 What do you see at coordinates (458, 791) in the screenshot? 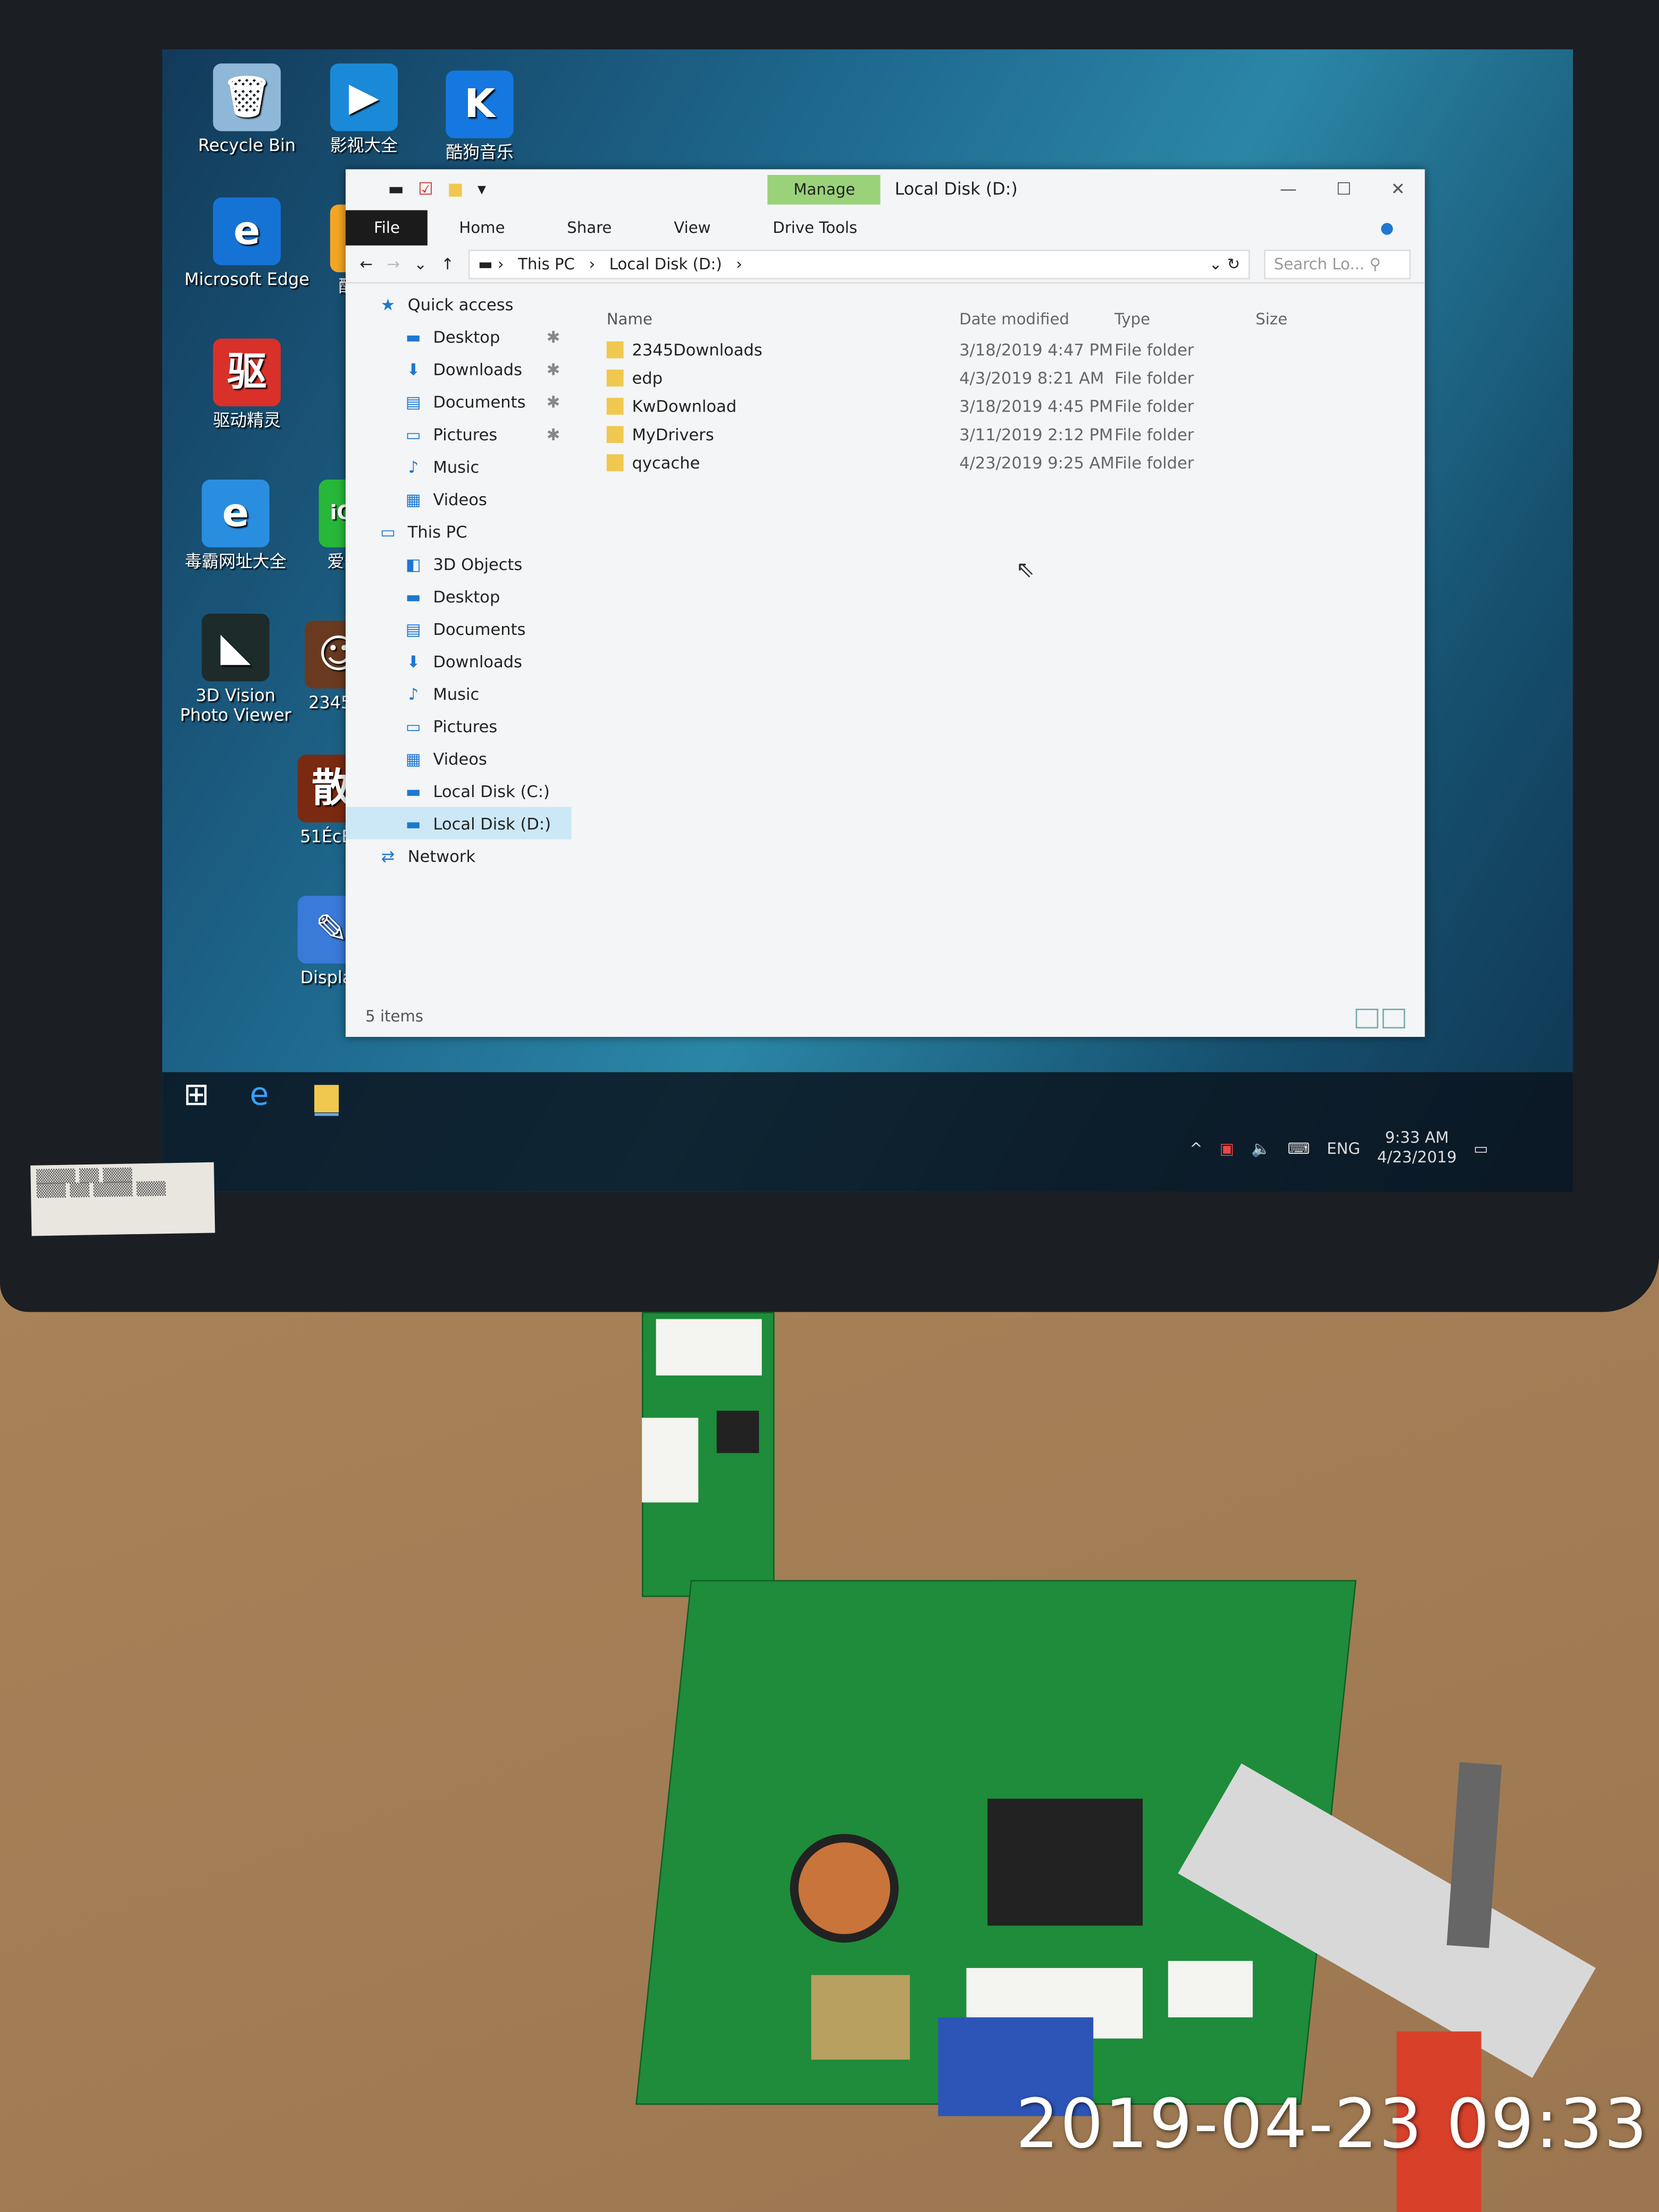
I see `nav-item: ▬ Local Disk (C:)` at bounding box center [458, 791].